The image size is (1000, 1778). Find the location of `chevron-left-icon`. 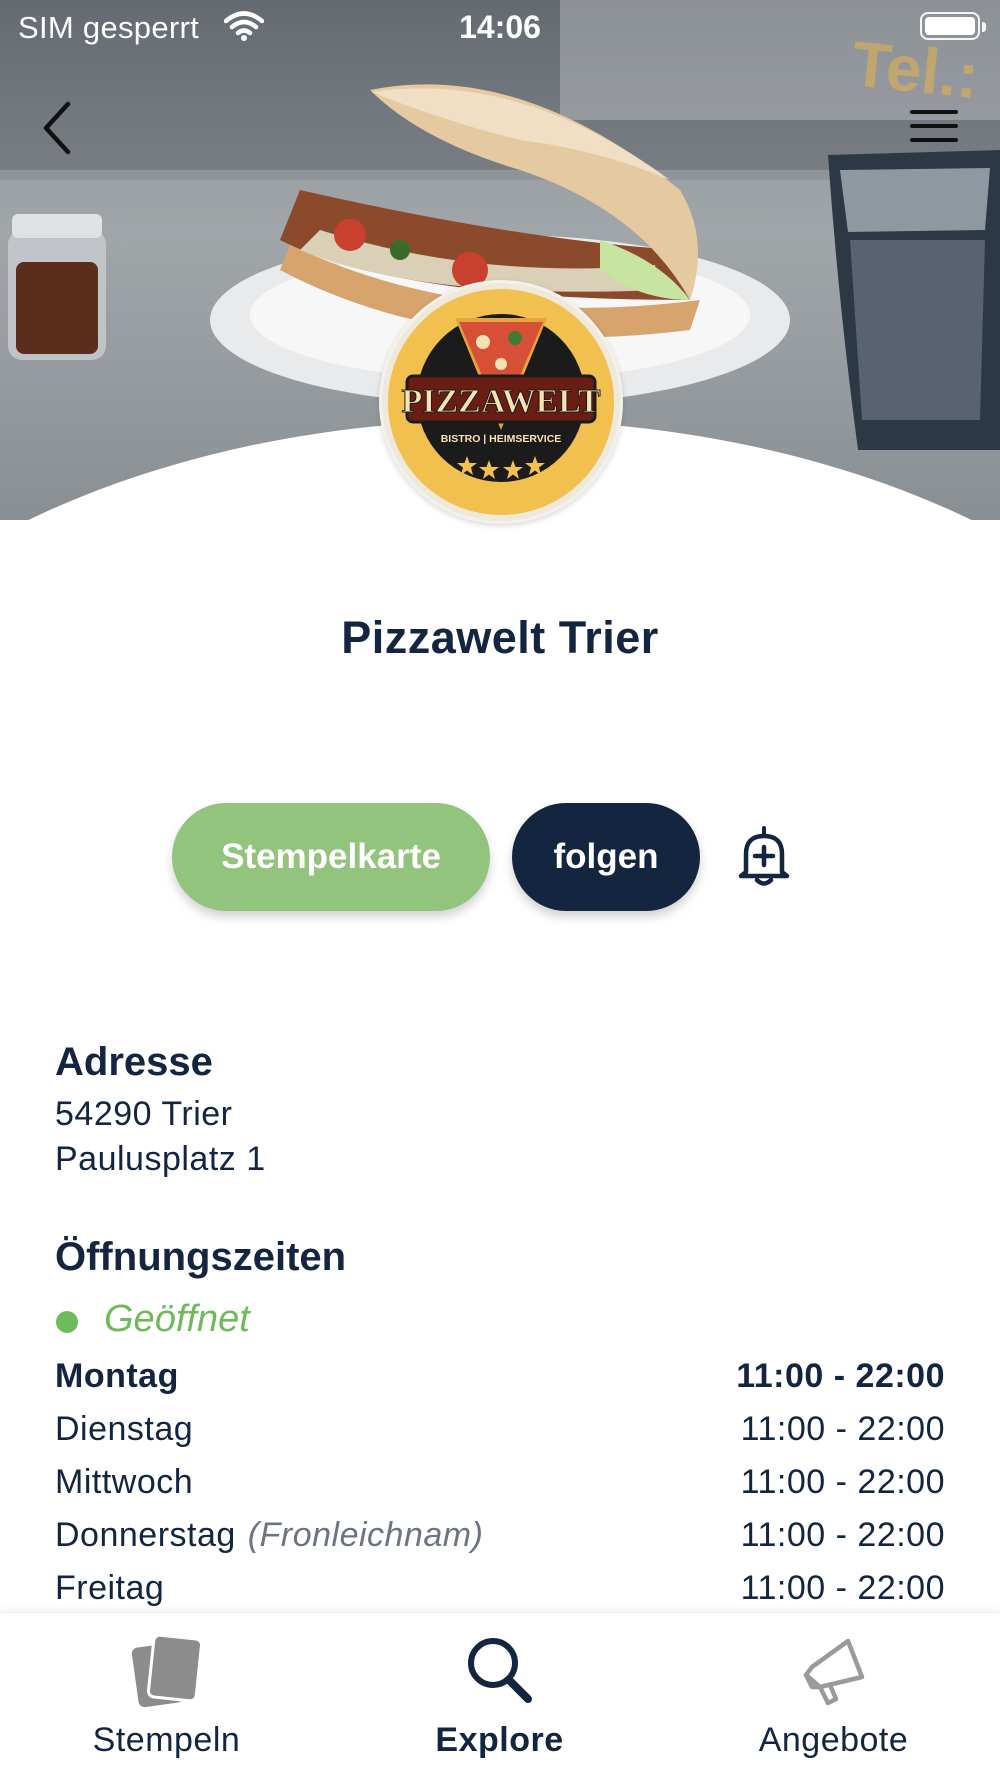

chevron-left-icon is located at coordinates (57, 128).